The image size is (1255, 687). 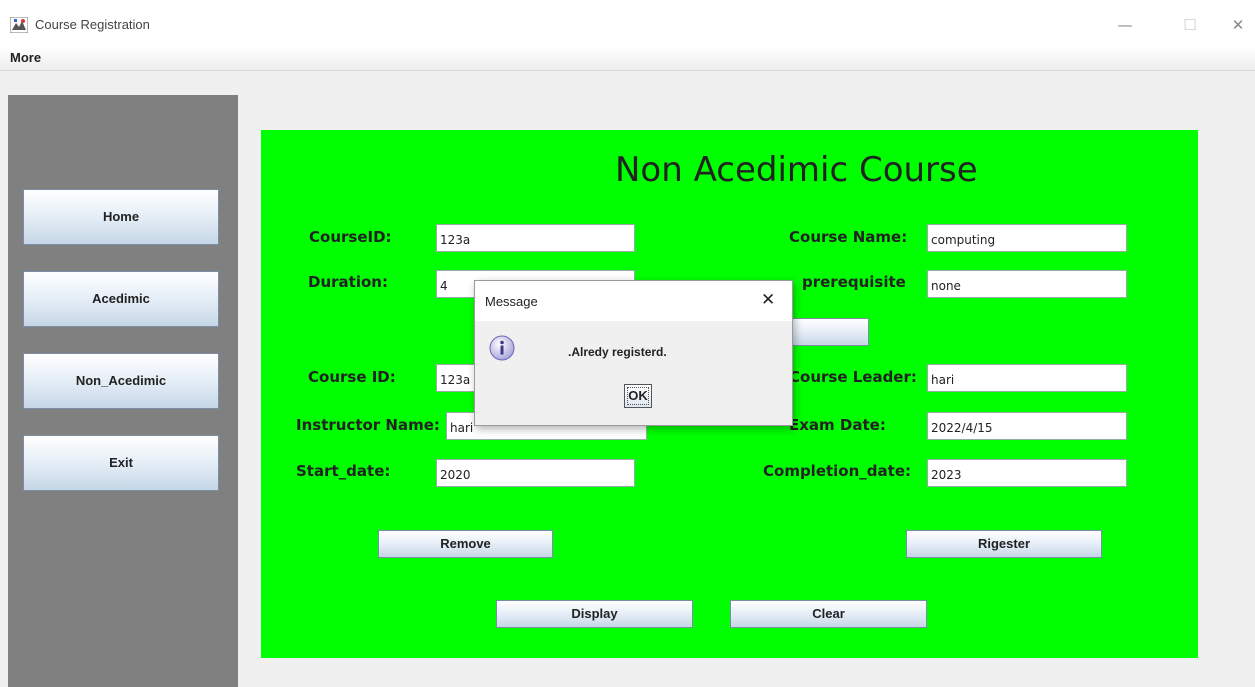 I want to click on acedimic-button: Acedimic, so click(x=121, y=299).